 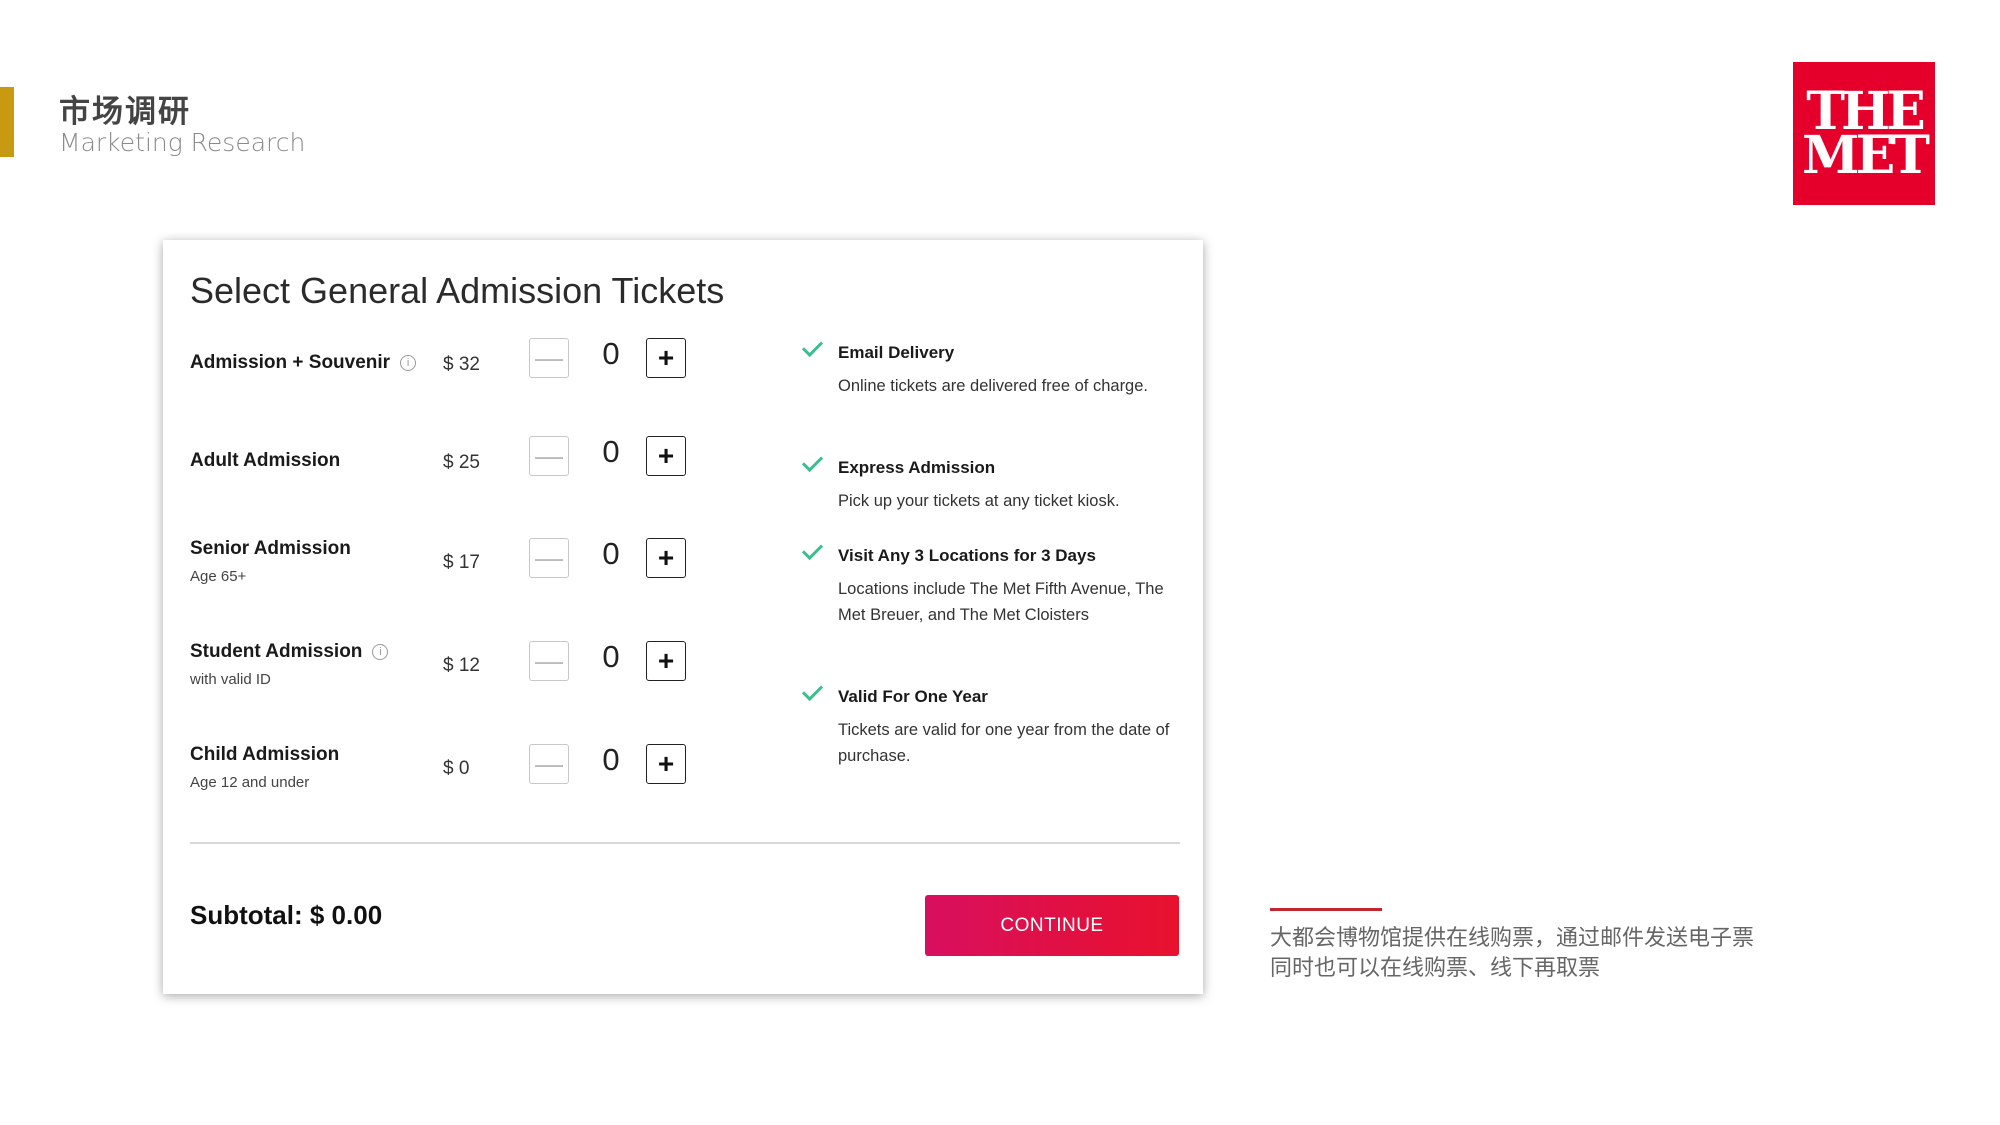 What do you see at coordinates (896, 352) in the screenshot?
I see `feature-title: Email Delivery` at bounding box center [896, 352].